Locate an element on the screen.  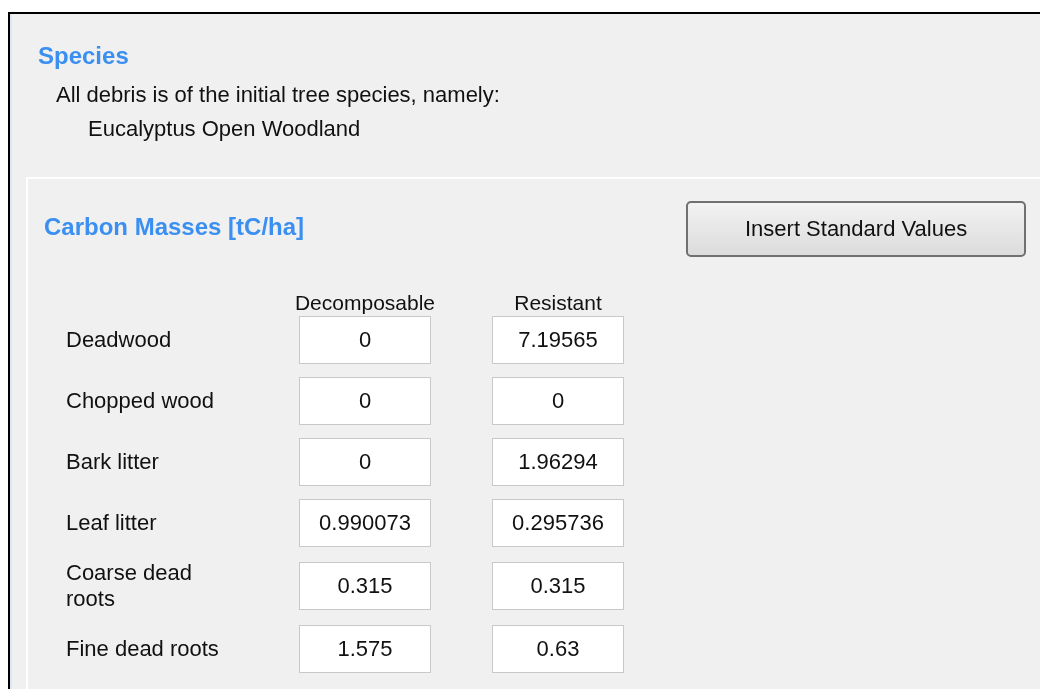
row-label: Leaf litter is located at coordinates (112, 523).